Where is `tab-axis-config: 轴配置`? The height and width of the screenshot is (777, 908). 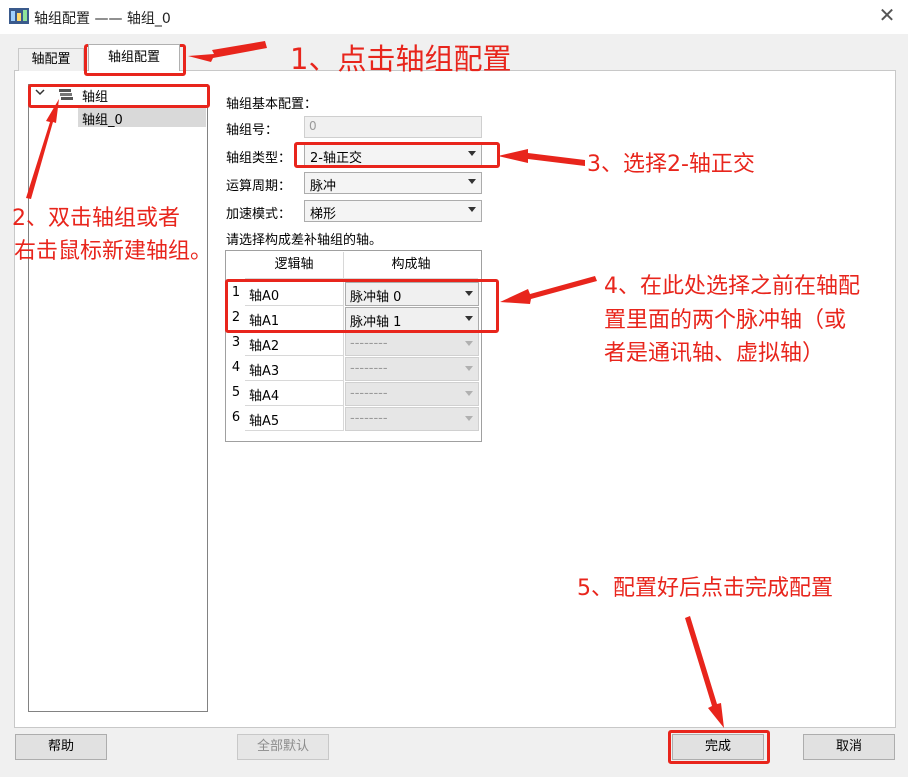 tab-axis-config: 轴配置 is located at coordinates (51, 59).